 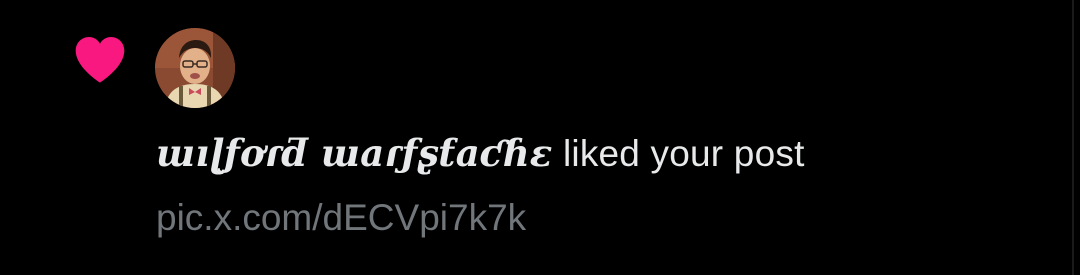 I want to click on avatar, so click(x=195, y=68).